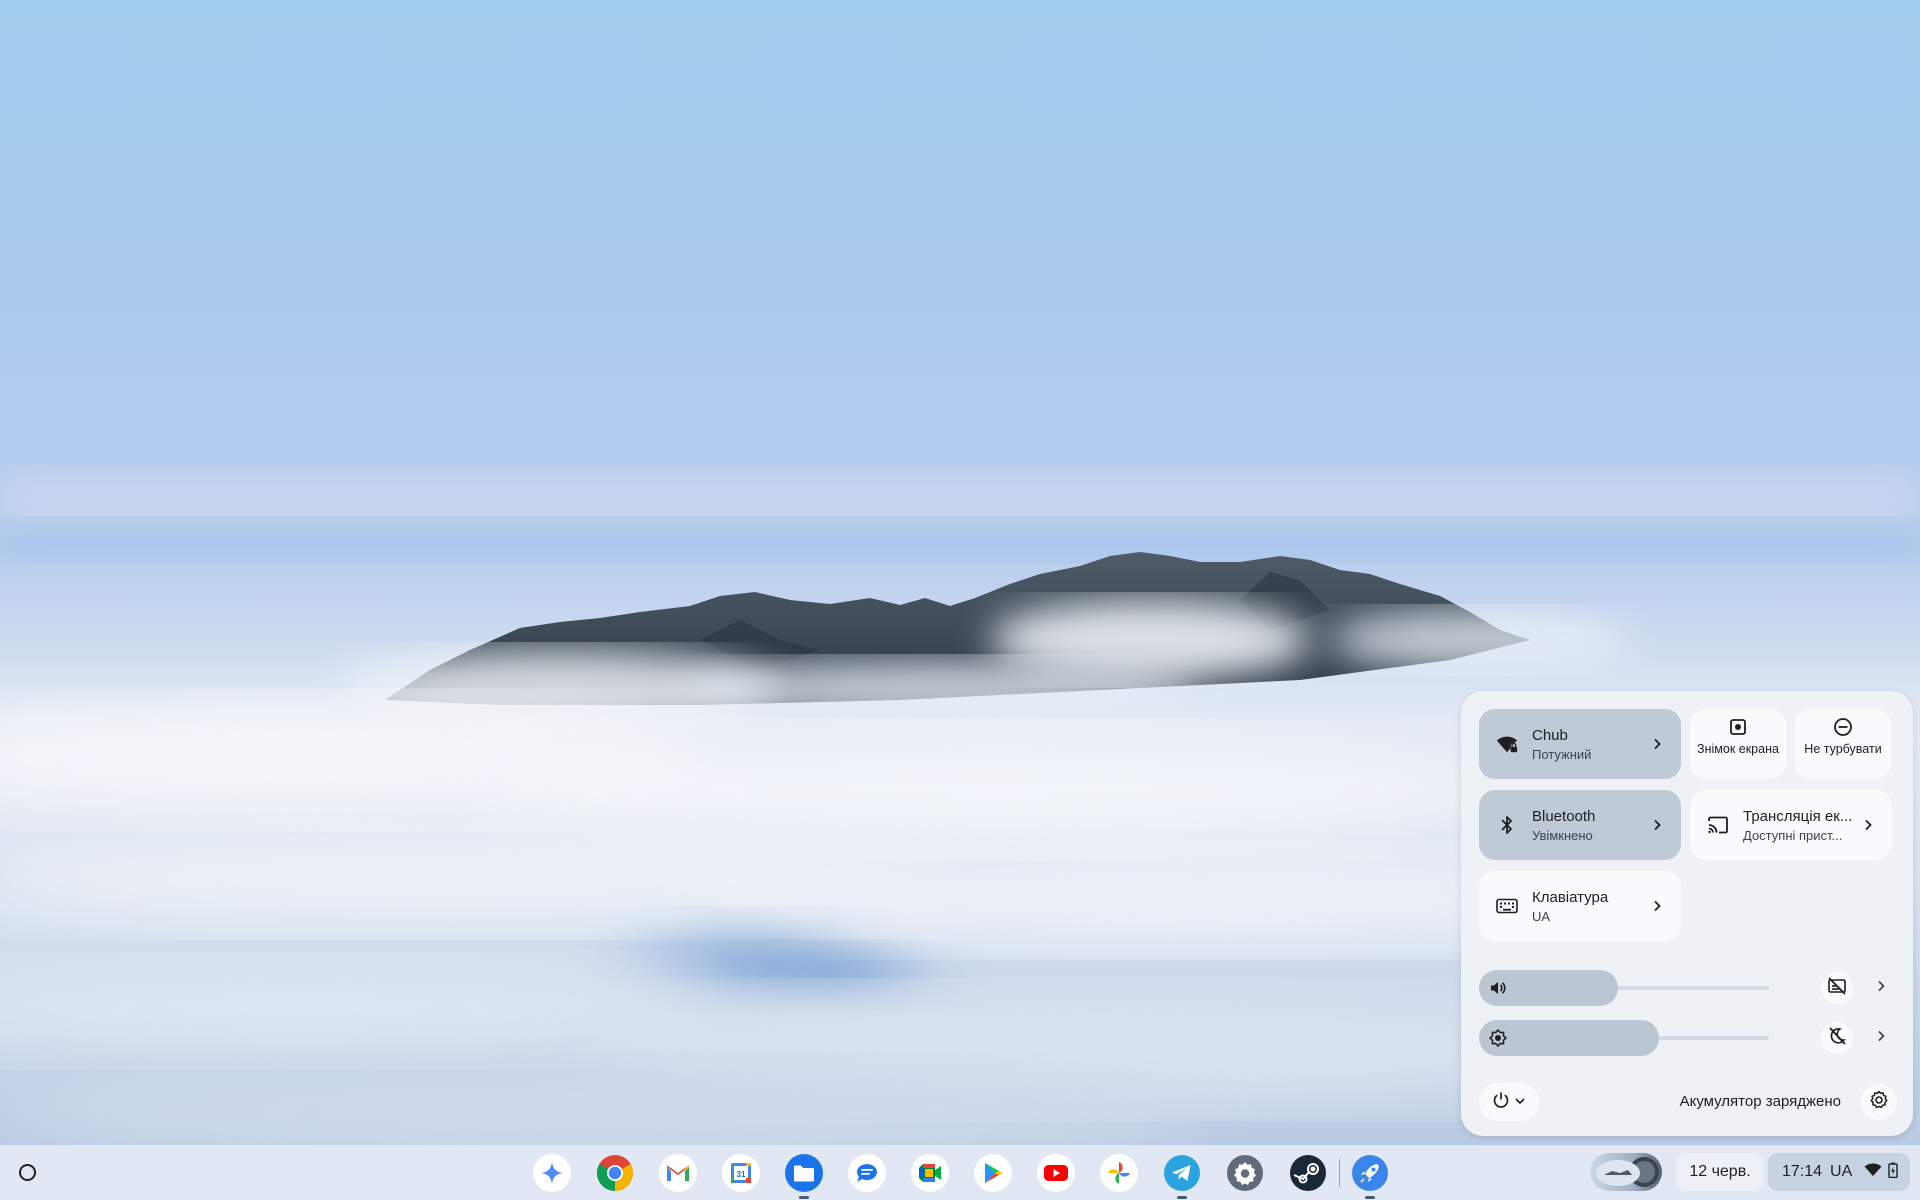  I want to click on dnd-label: Не турбувати, so click(1843, 749).